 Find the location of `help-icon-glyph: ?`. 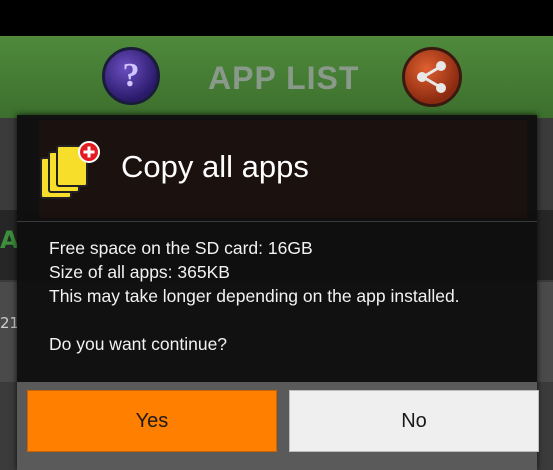

help-icon-glyph: ? is located at coordinates (131, 75).